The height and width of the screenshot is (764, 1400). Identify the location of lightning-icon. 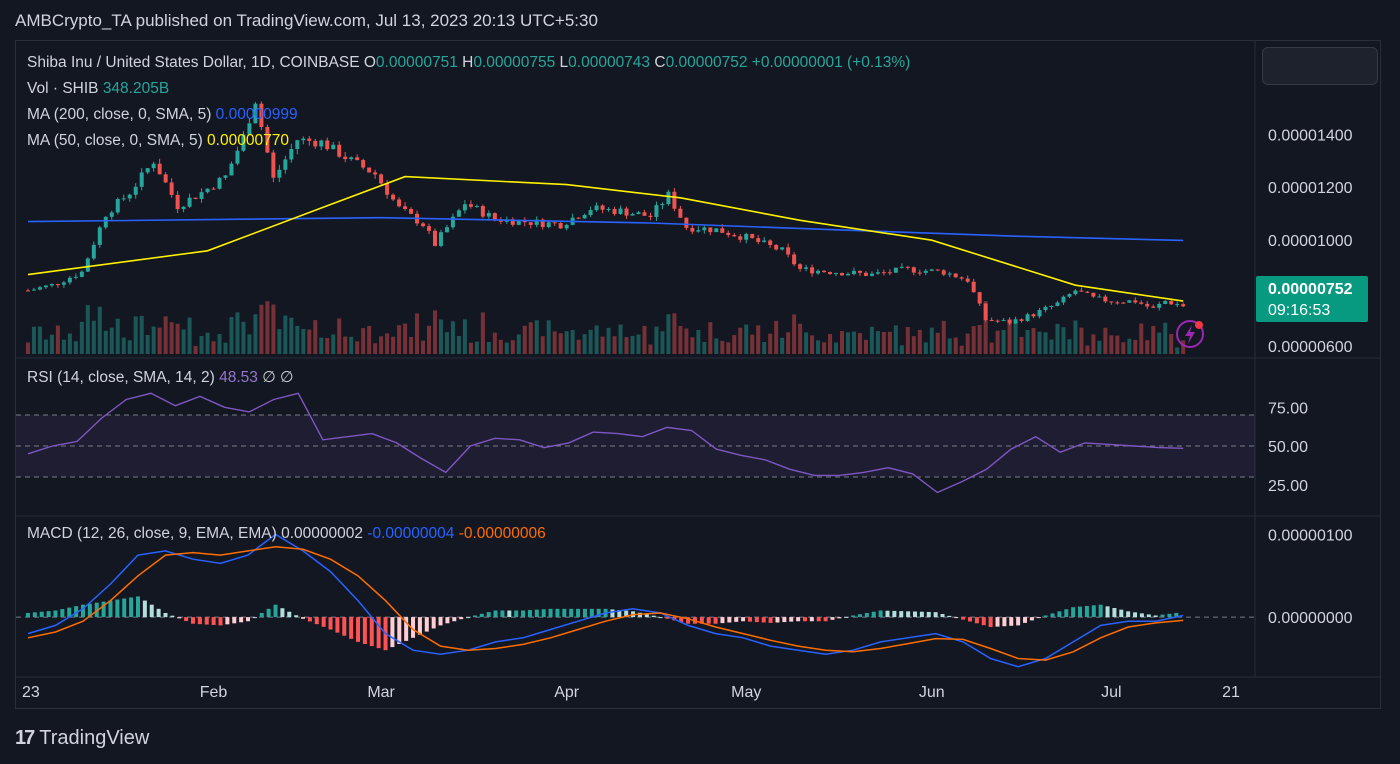
(1190, 334).